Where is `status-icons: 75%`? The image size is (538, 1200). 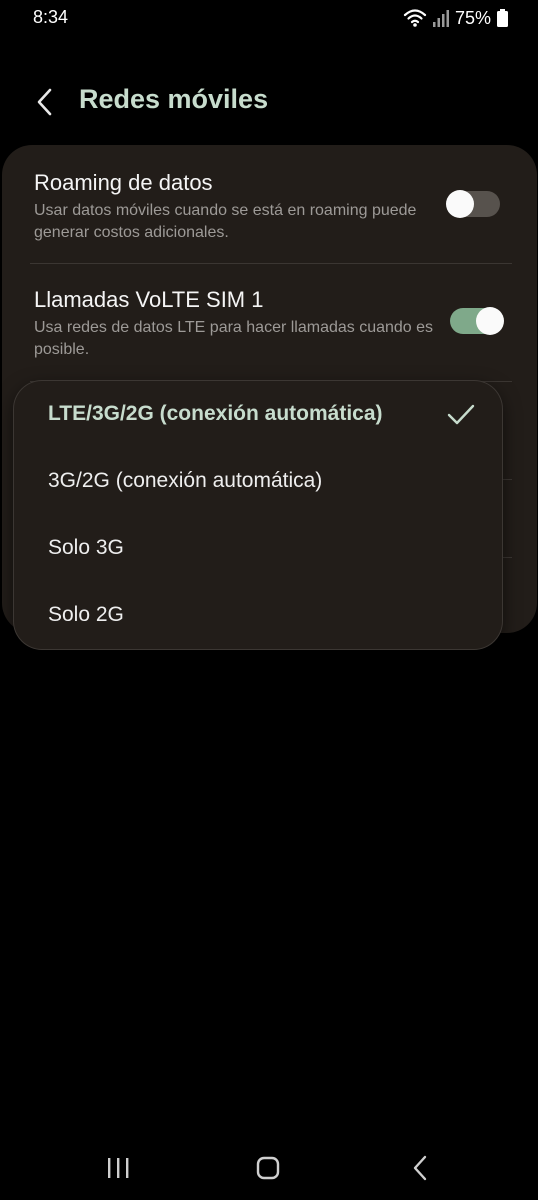
status-icons: 75% is located at coordinates (455, 18).